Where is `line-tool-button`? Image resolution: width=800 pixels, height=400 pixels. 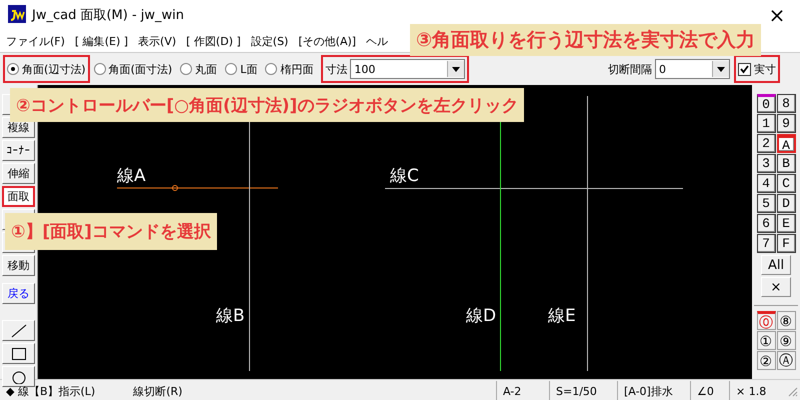
line-tool-button is located at coordinates (18, 330).